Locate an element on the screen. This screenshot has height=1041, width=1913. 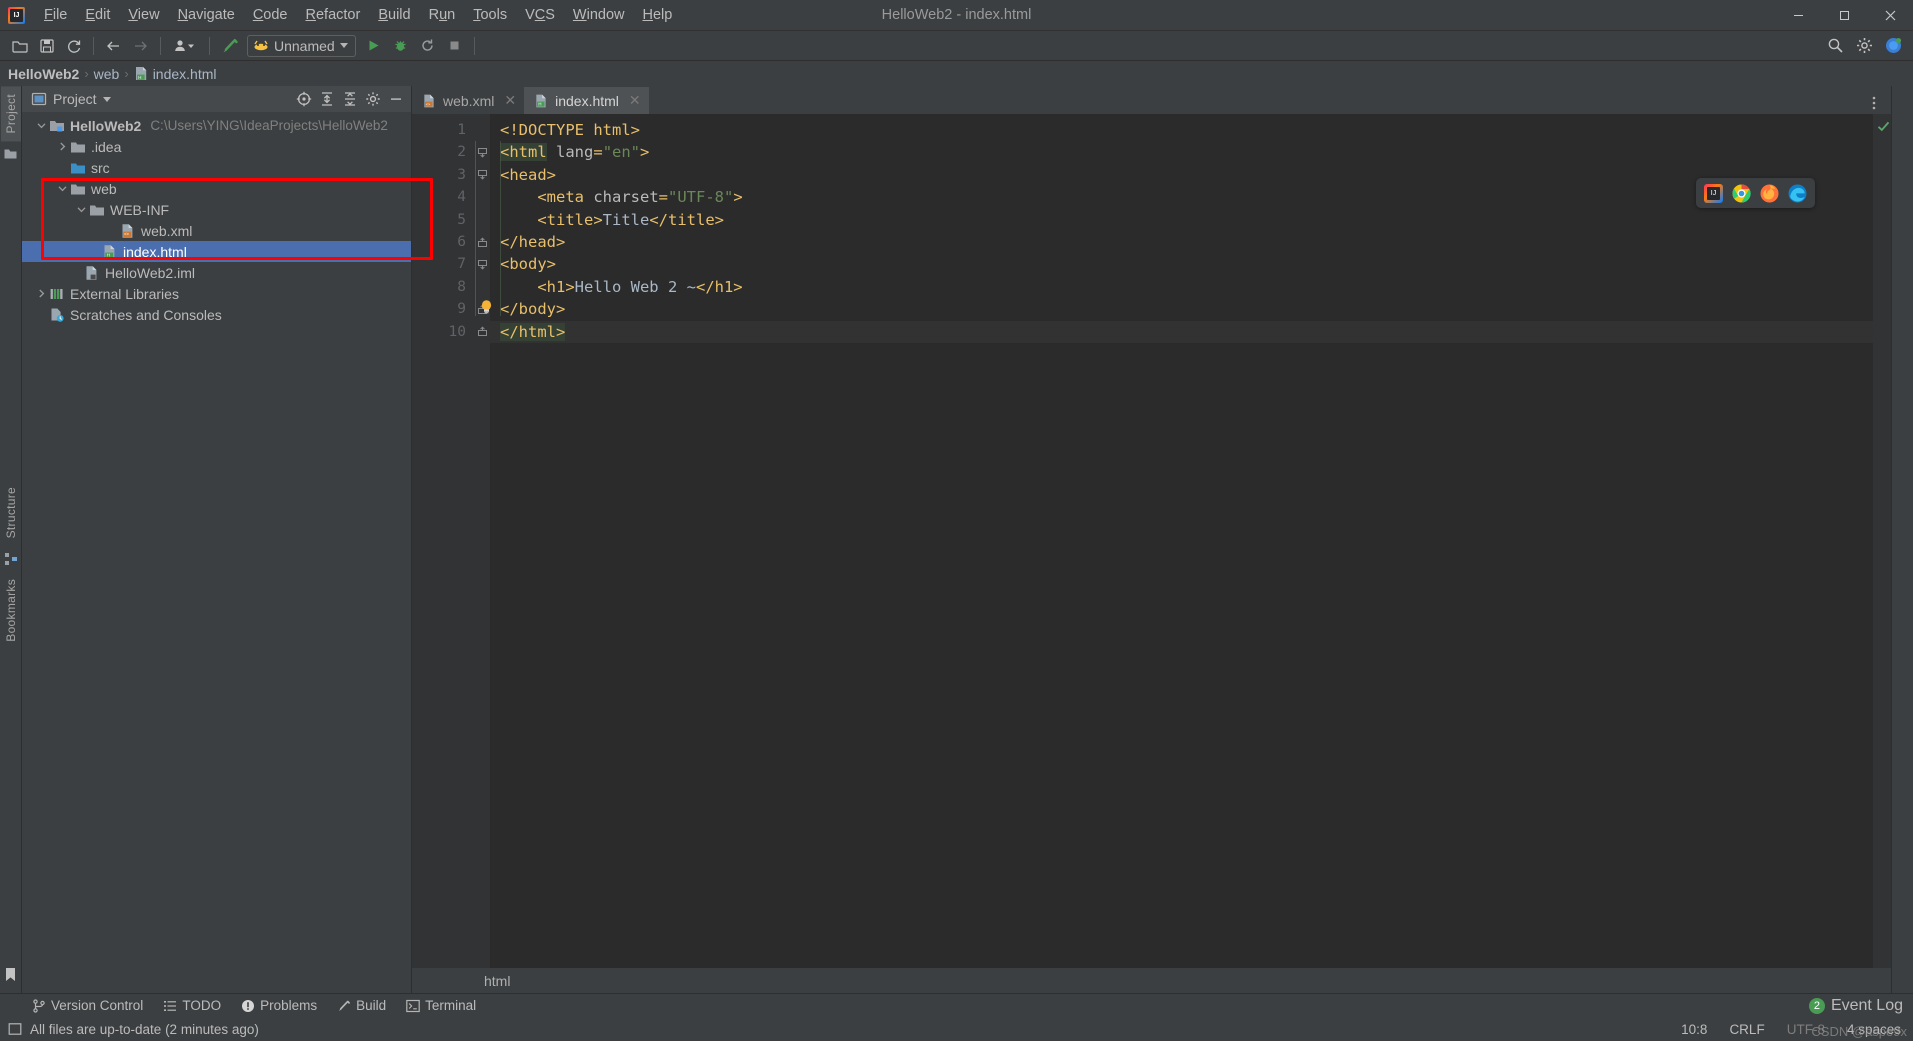
menu-window: Window is located at coordinates (599, 15).